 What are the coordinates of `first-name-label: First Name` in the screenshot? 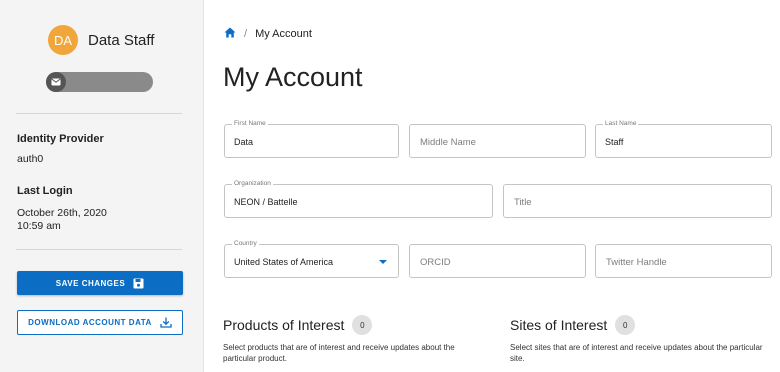 It's located at (250, 124).